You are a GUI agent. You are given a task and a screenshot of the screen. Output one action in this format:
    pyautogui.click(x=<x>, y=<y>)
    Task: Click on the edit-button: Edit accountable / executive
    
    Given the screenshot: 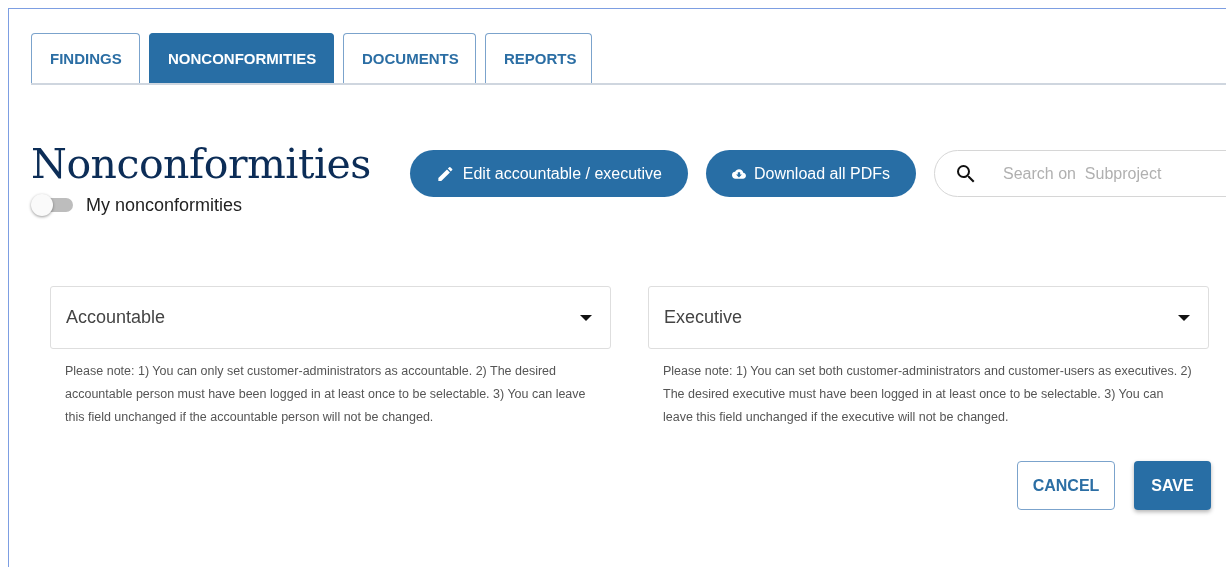 What is the action you would take?
    pyautogui.click(x=549, y=173)
    